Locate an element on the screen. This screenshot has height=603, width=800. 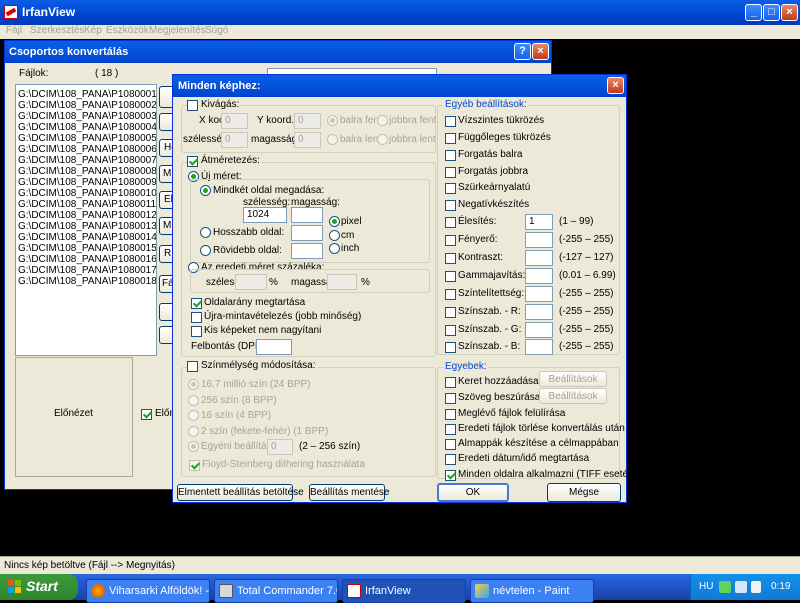
resize-height-input is located at coordinates (307, 215).